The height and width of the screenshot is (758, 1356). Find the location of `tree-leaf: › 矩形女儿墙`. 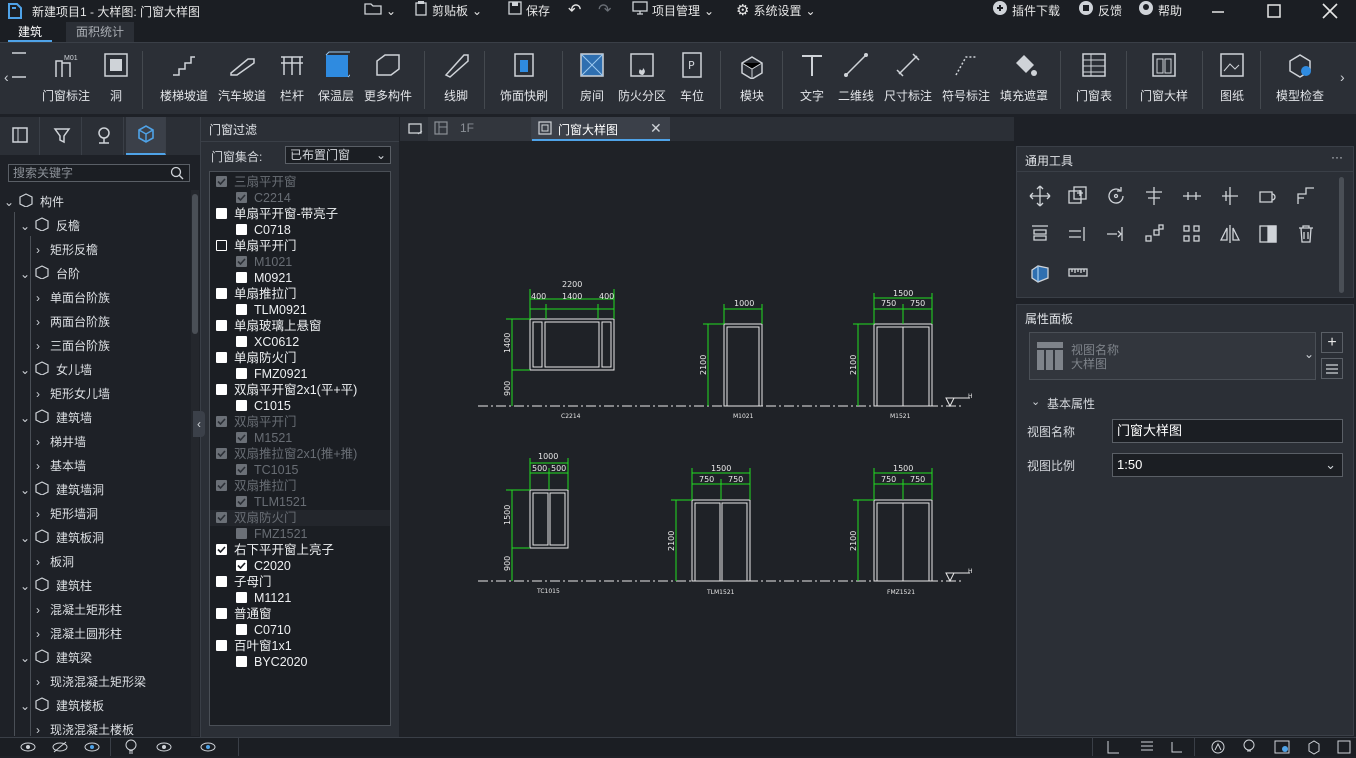

tree-leaf: › 矩形女儿墙 is located at coordinates (73, 394).